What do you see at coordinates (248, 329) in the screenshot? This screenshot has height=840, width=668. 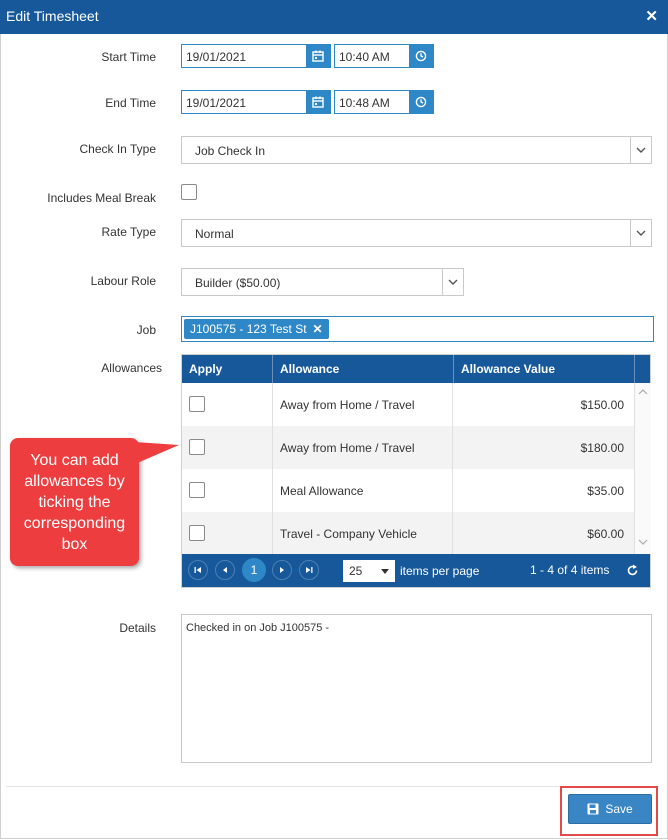 I see `job-tag-label: J100575 - 123 Test St` at bounding box center [248, 329].